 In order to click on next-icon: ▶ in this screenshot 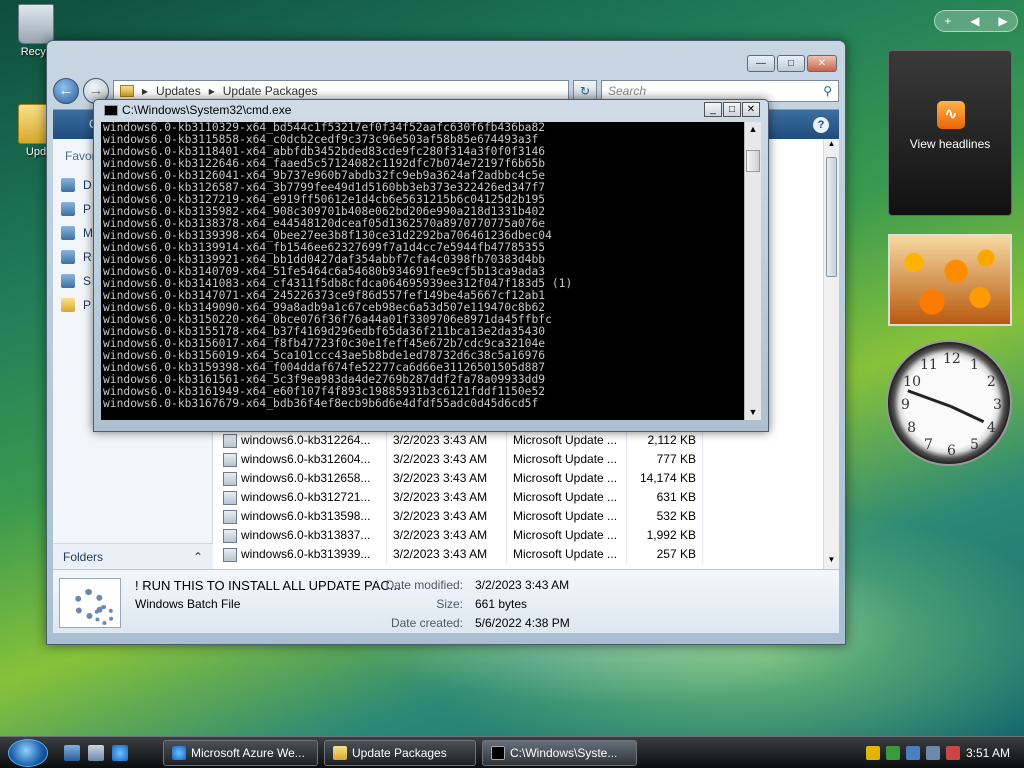, I will do `click(1002, 21)`.